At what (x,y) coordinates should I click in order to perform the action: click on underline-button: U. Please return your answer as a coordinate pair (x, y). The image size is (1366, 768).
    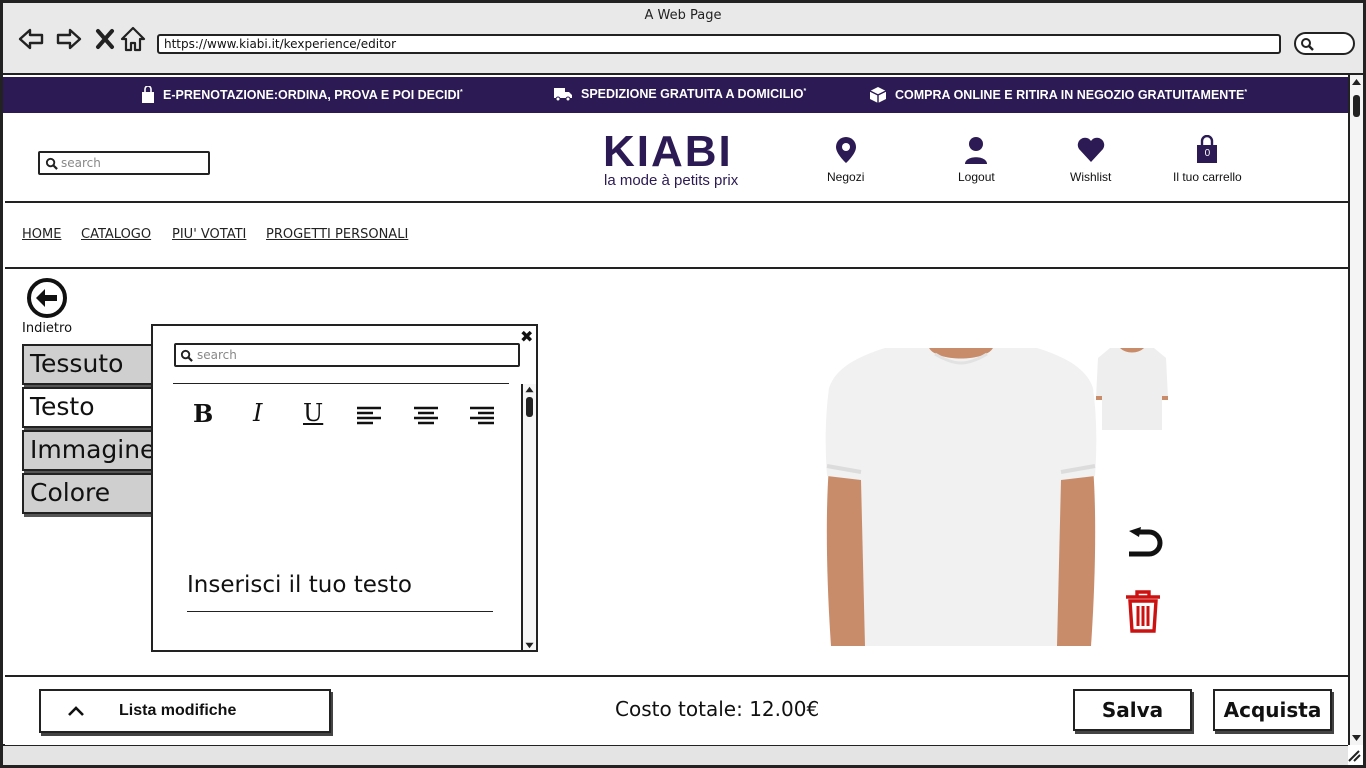
    Looking at the image, I should click on (313, 413).